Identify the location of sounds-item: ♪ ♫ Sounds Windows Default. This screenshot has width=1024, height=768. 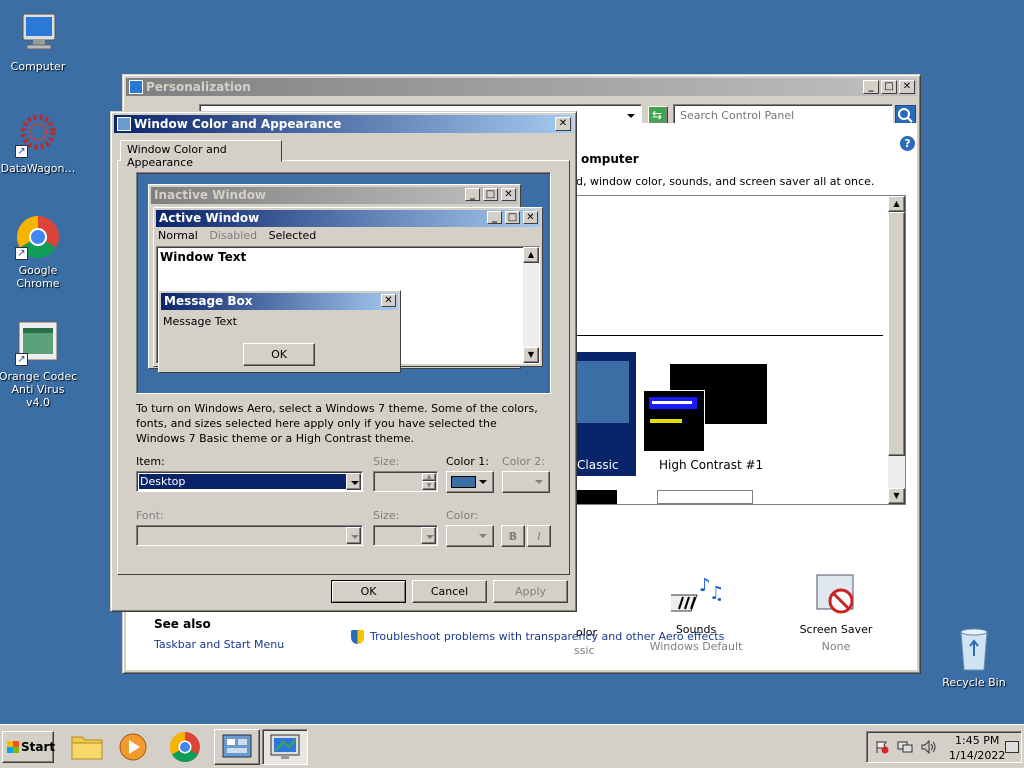
(696, 616).